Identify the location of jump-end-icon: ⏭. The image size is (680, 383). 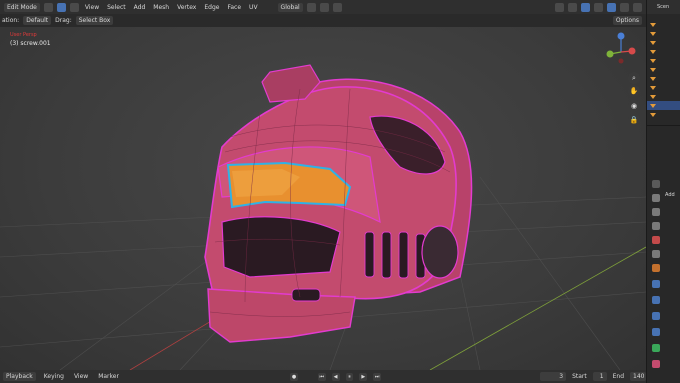
(377, 376).